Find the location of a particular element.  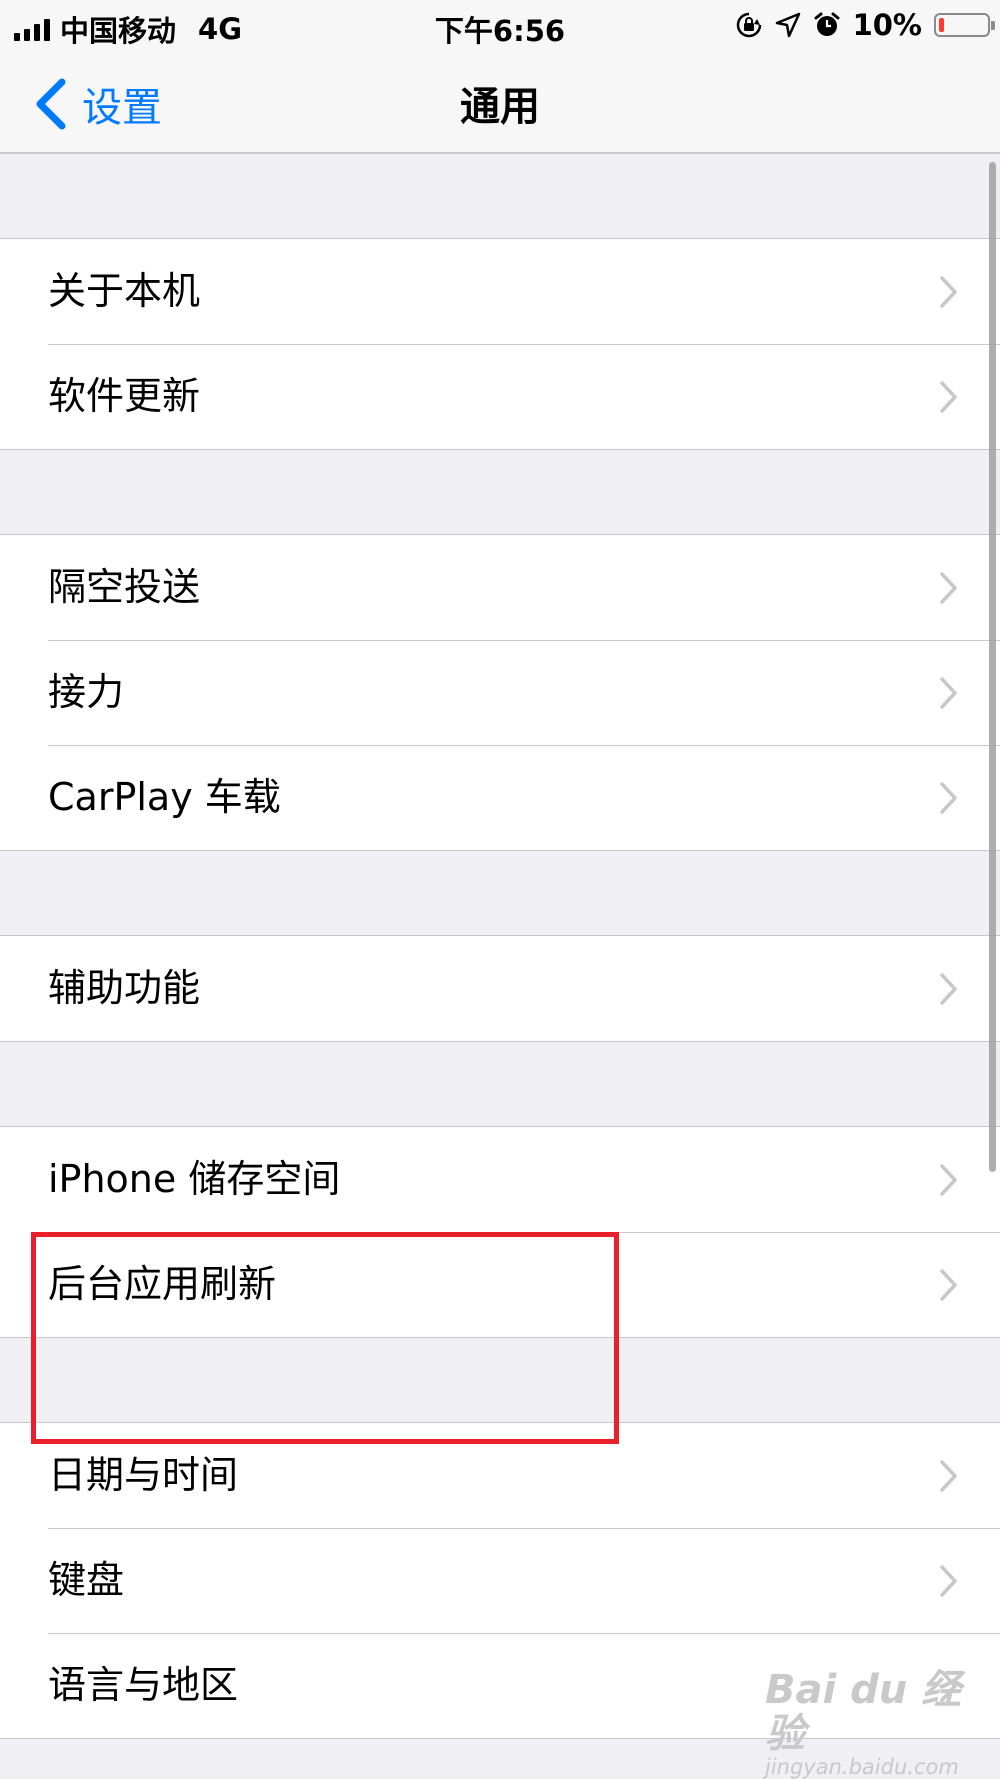

settings-group: 辅助功能 is located at coordinates (500, 988).